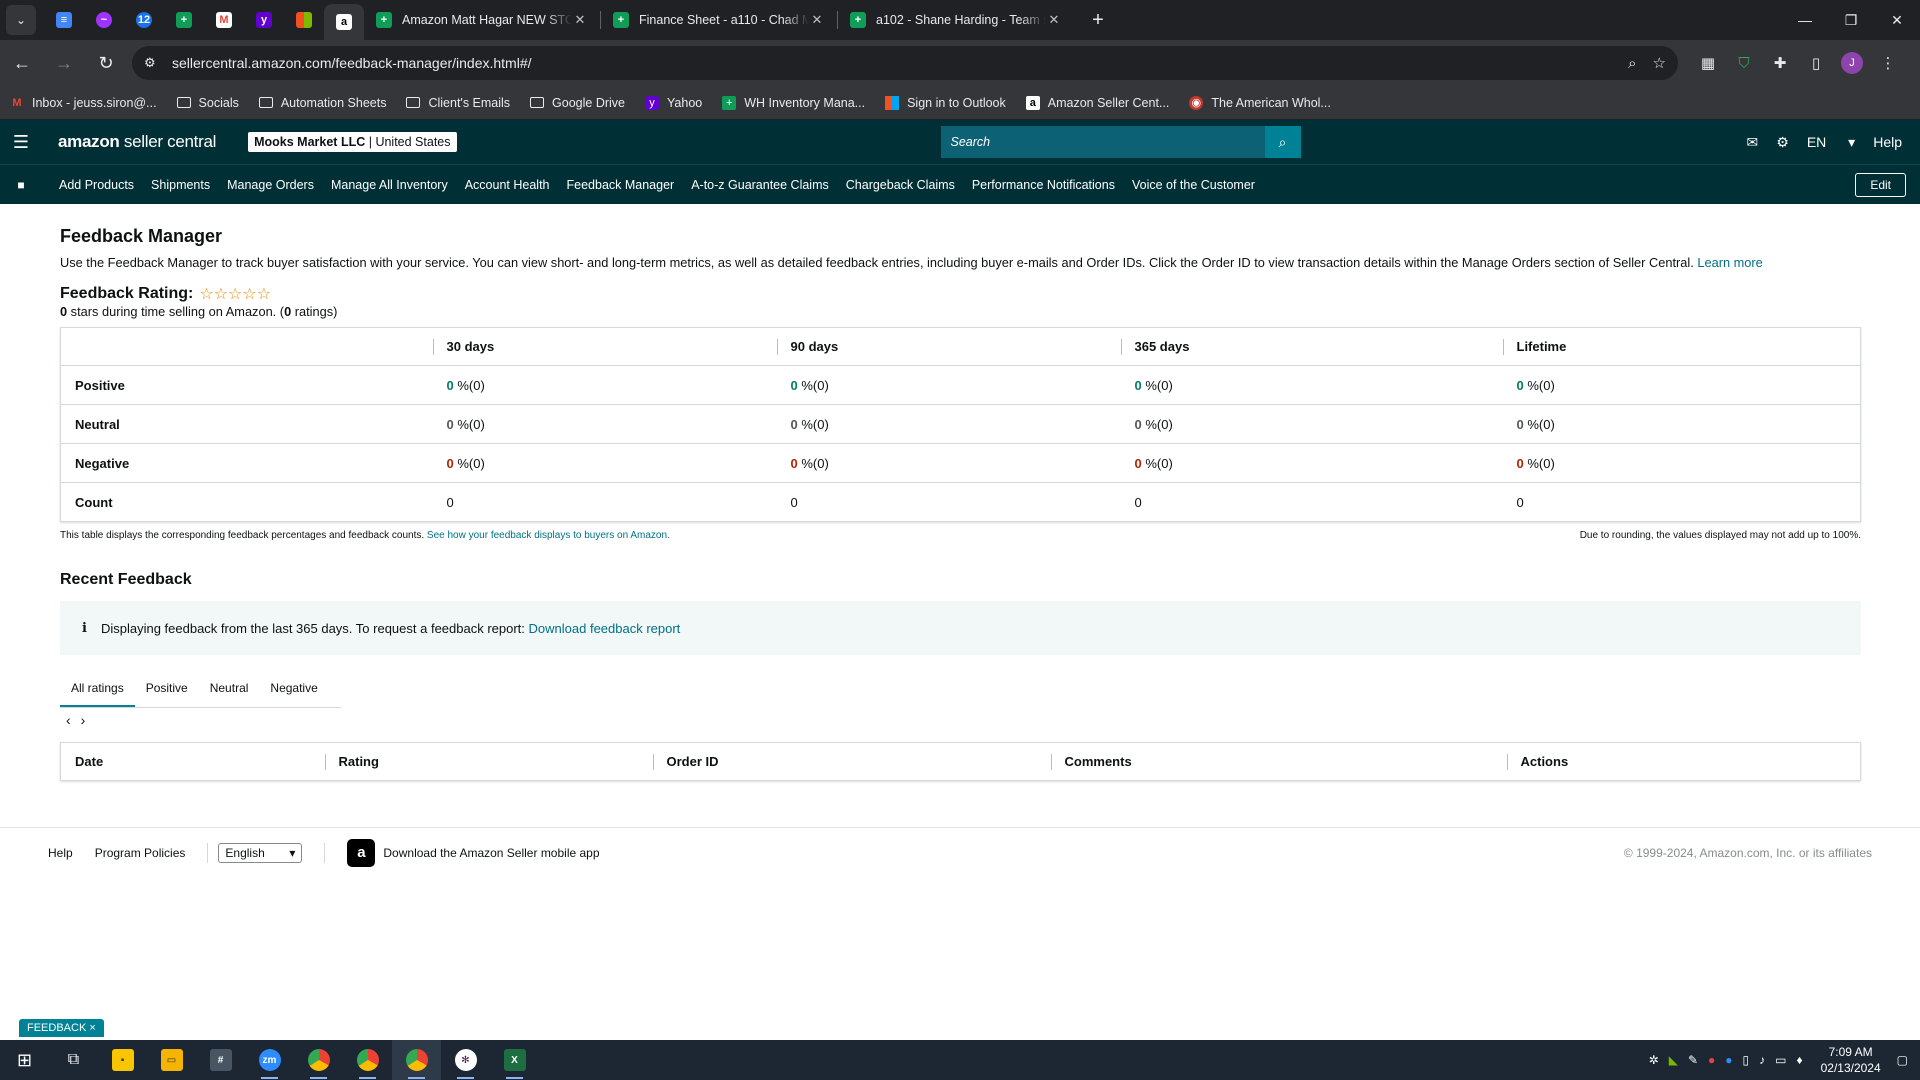  What do you see at coordinates (1799, 1060) in the screenshot?
I see `microphone-icon: ♦` at bounding box center [1799, 1060].